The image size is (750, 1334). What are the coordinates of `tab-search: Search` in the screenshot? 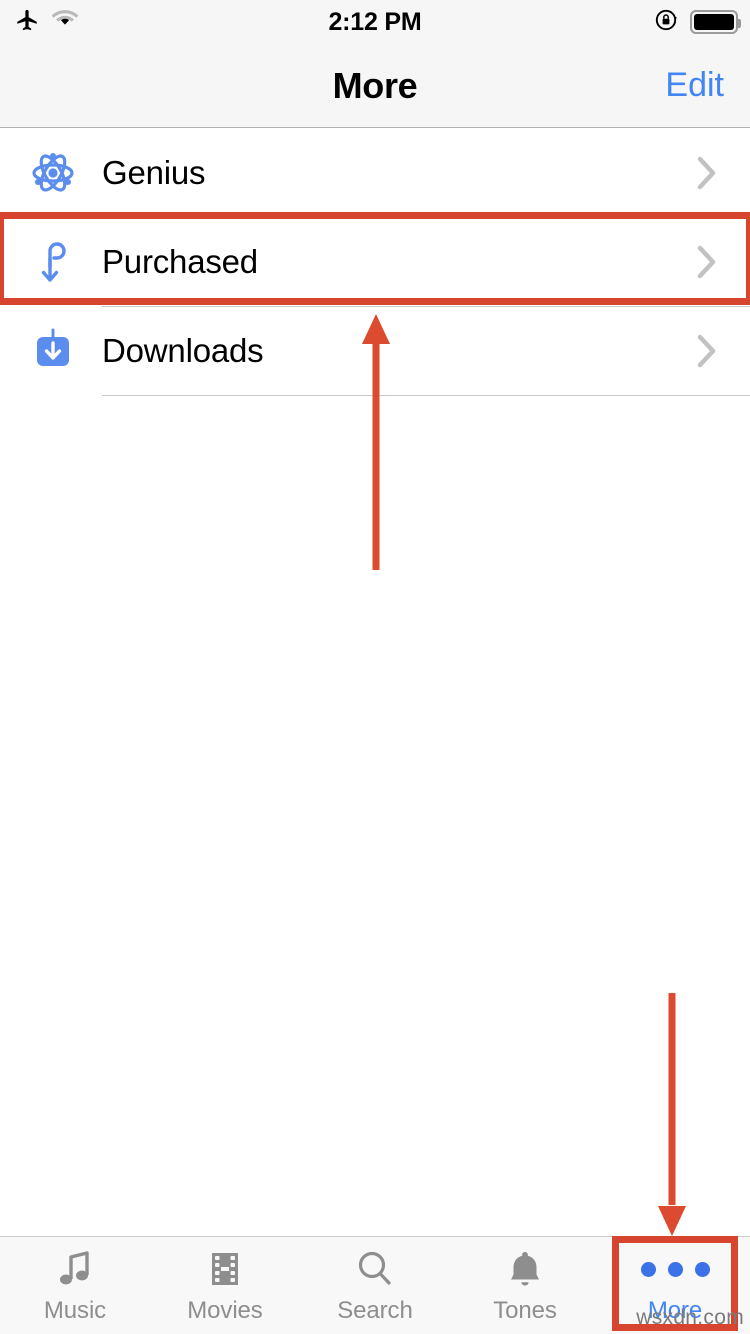 It's located at (375, 1285).